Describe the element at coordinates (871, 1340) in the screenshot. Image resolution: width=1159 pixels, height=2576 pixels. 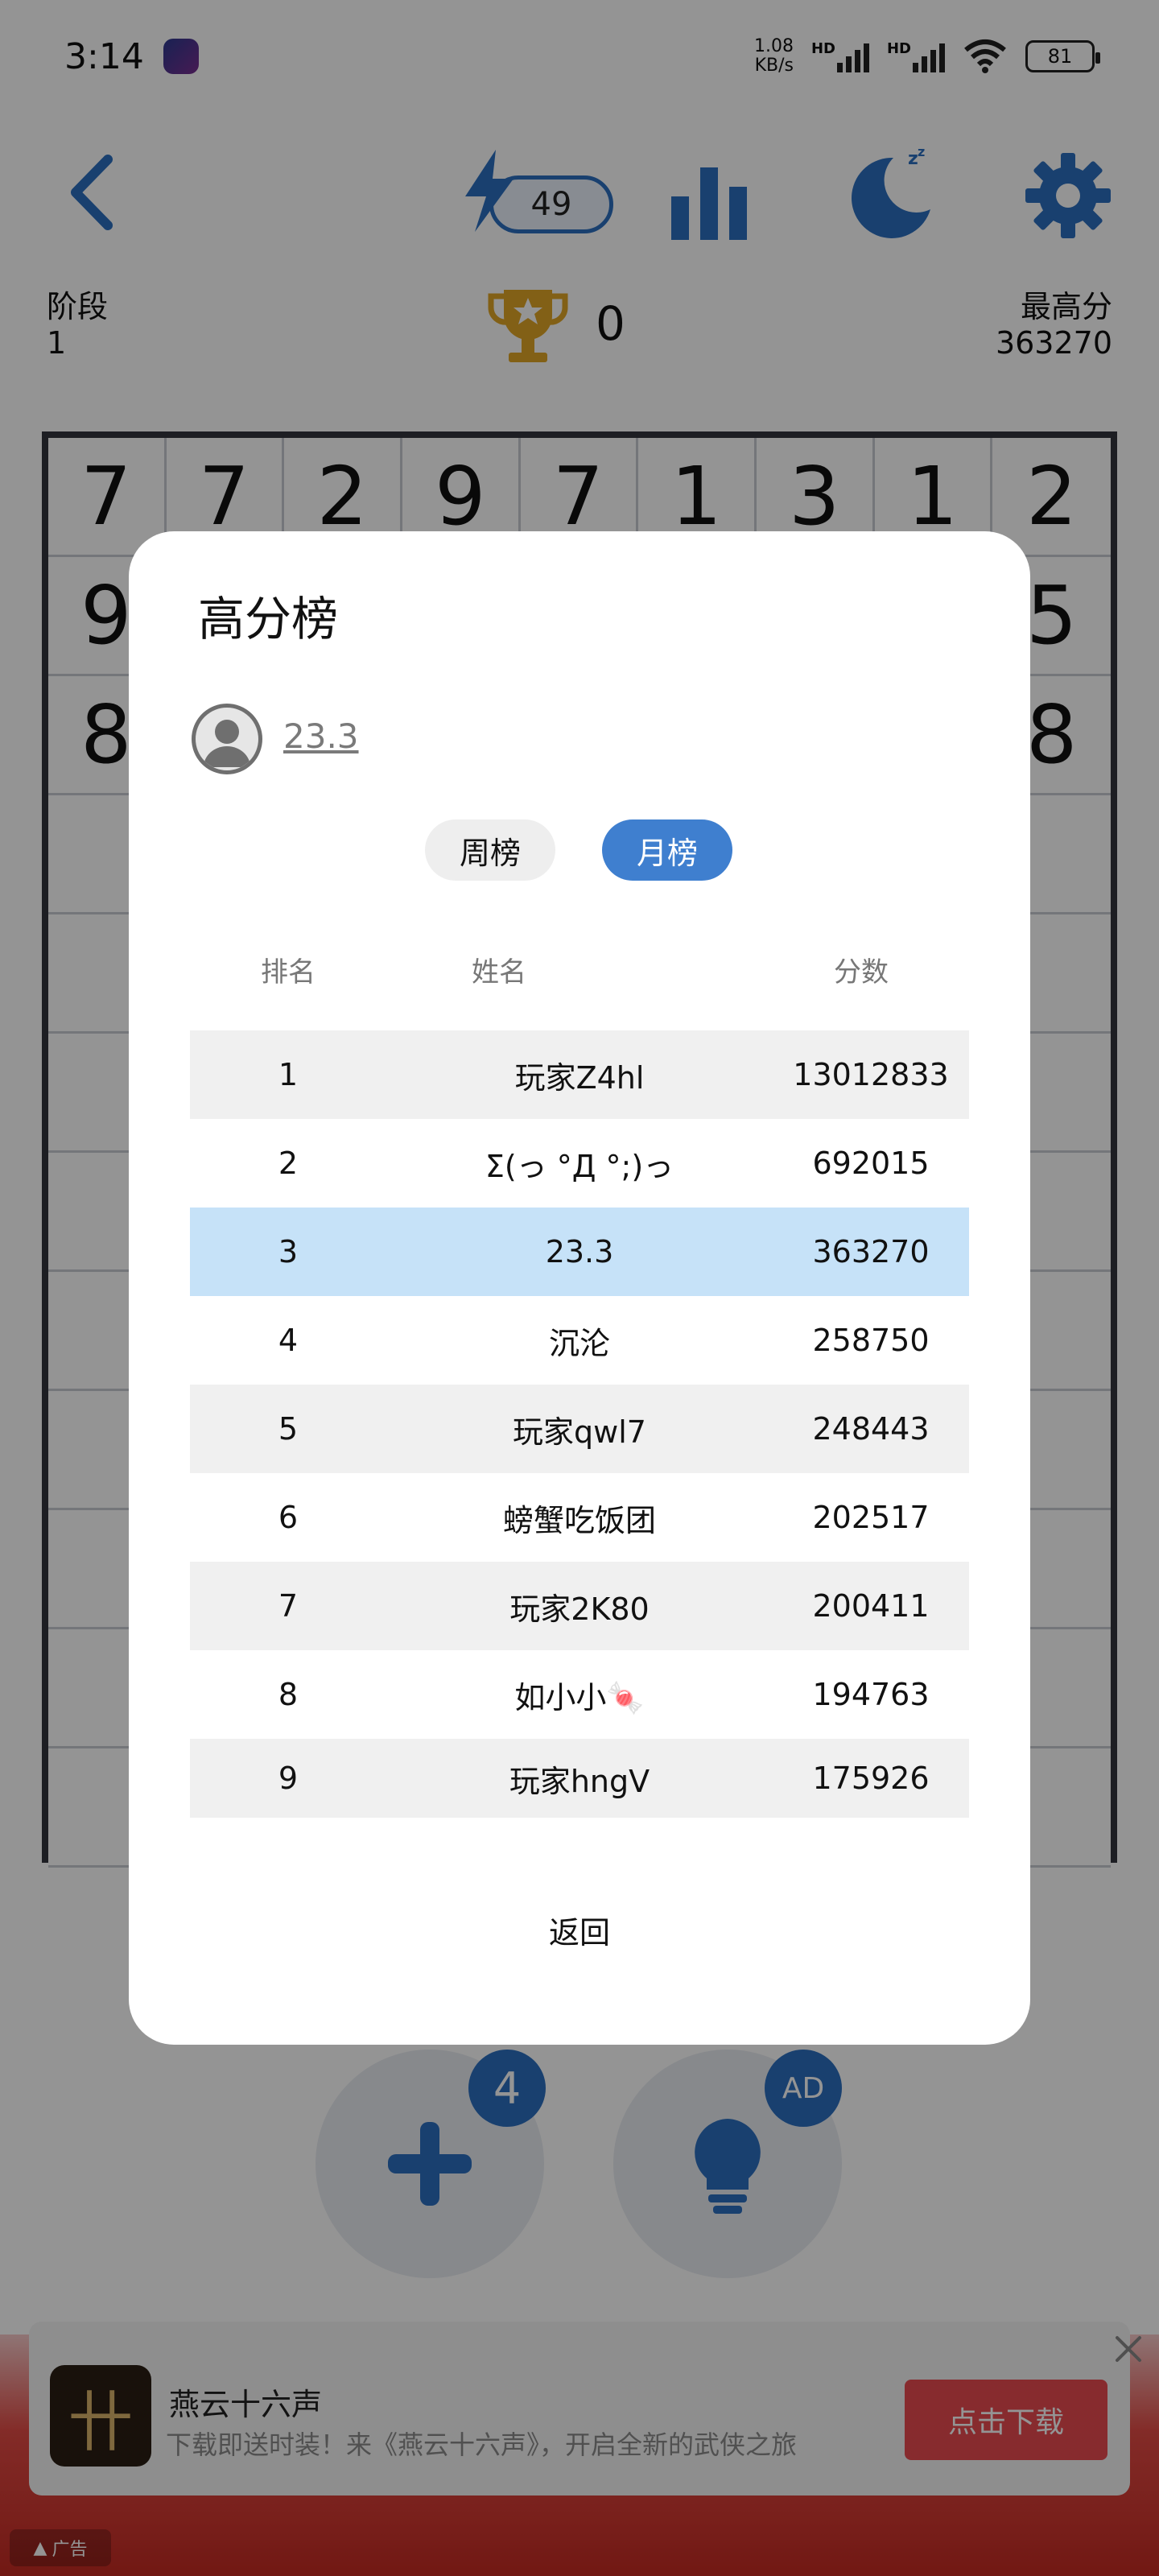
I see `score-cell: 258750` at that location.